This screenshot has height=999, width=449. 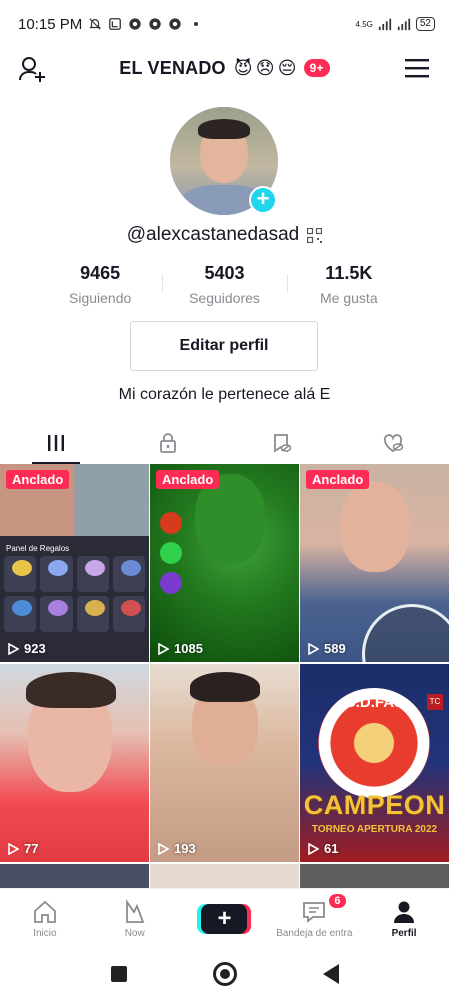 What do you see at coordinates (374, 805) in the screenshot?
I see `champion-title: CAMPEON` at bounding box center [374, 805].